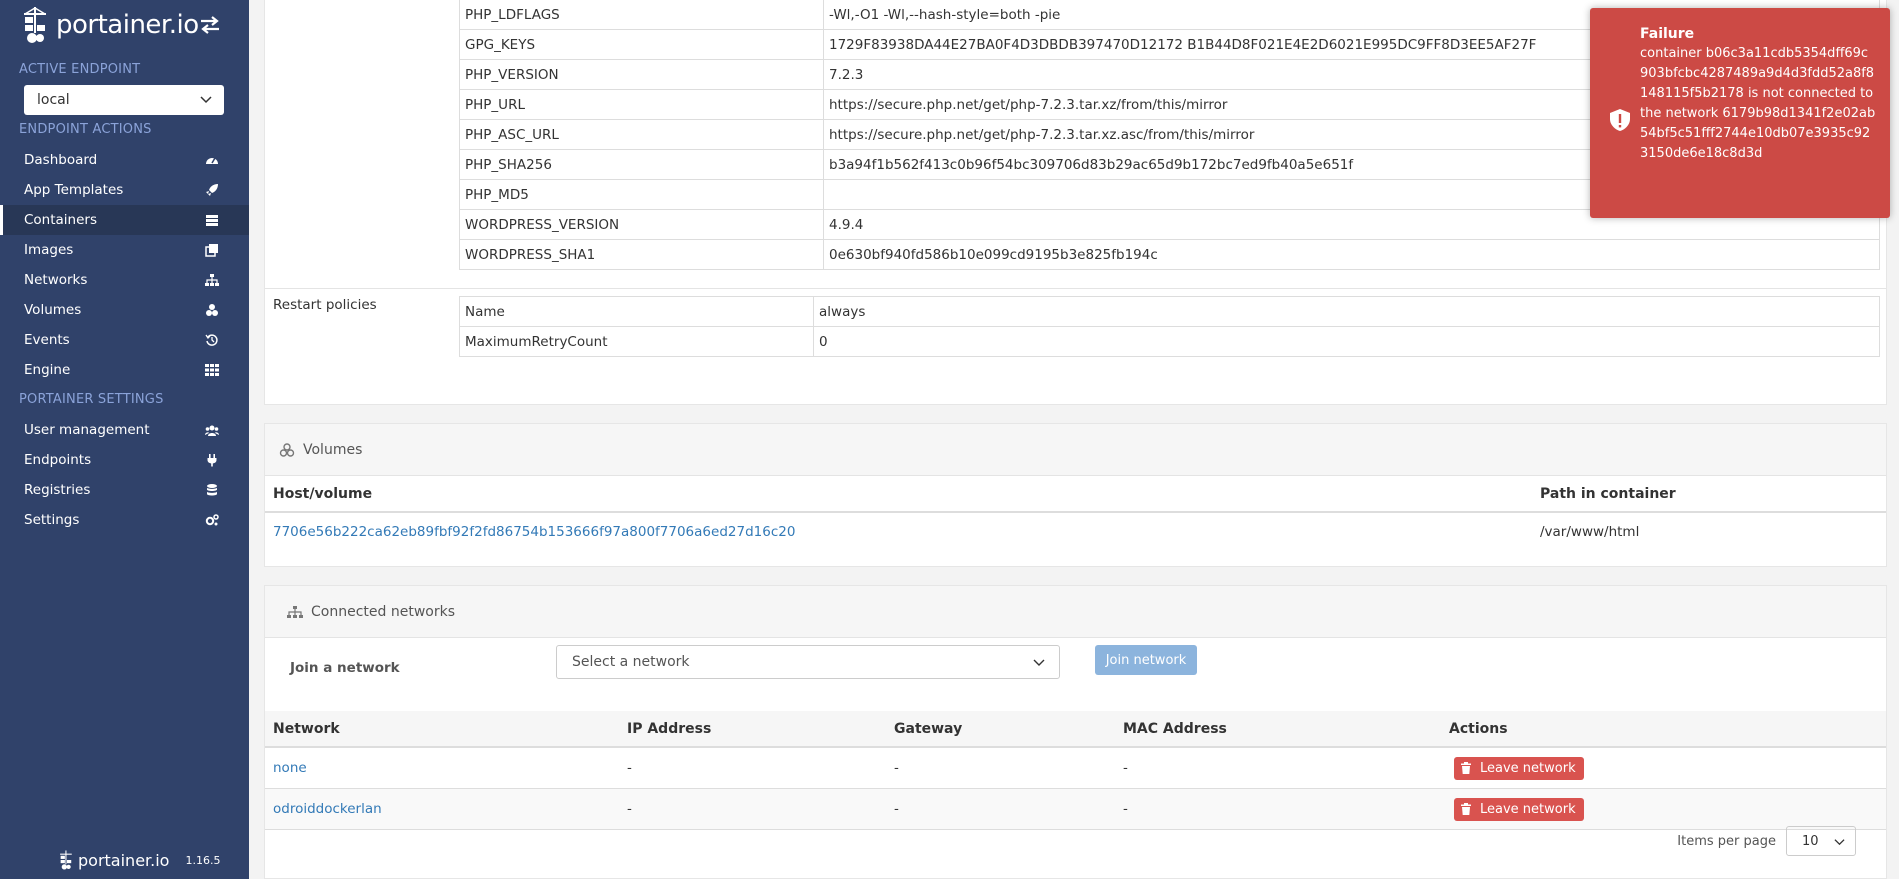 Image resolution: width=1899 pixels, height=879 pixels. What do you see at coordinates (124, 250) in the screenshot?
I see `sidebar-item-images: Images` at bounding box center [124, 250].